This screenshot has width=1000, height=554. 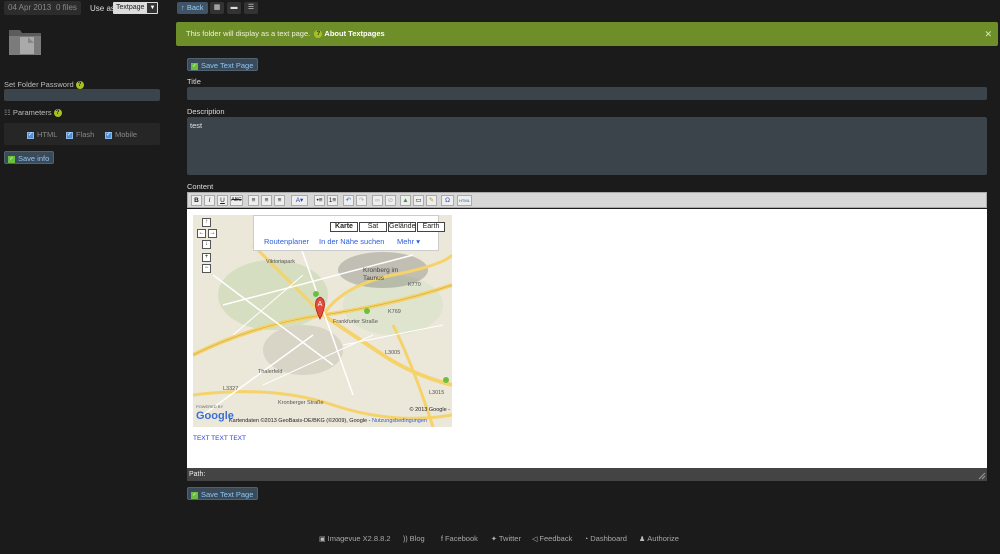 I want to click on map-label-kronberger-strasse: Kronberger Straße, so click(x=301, y=403).